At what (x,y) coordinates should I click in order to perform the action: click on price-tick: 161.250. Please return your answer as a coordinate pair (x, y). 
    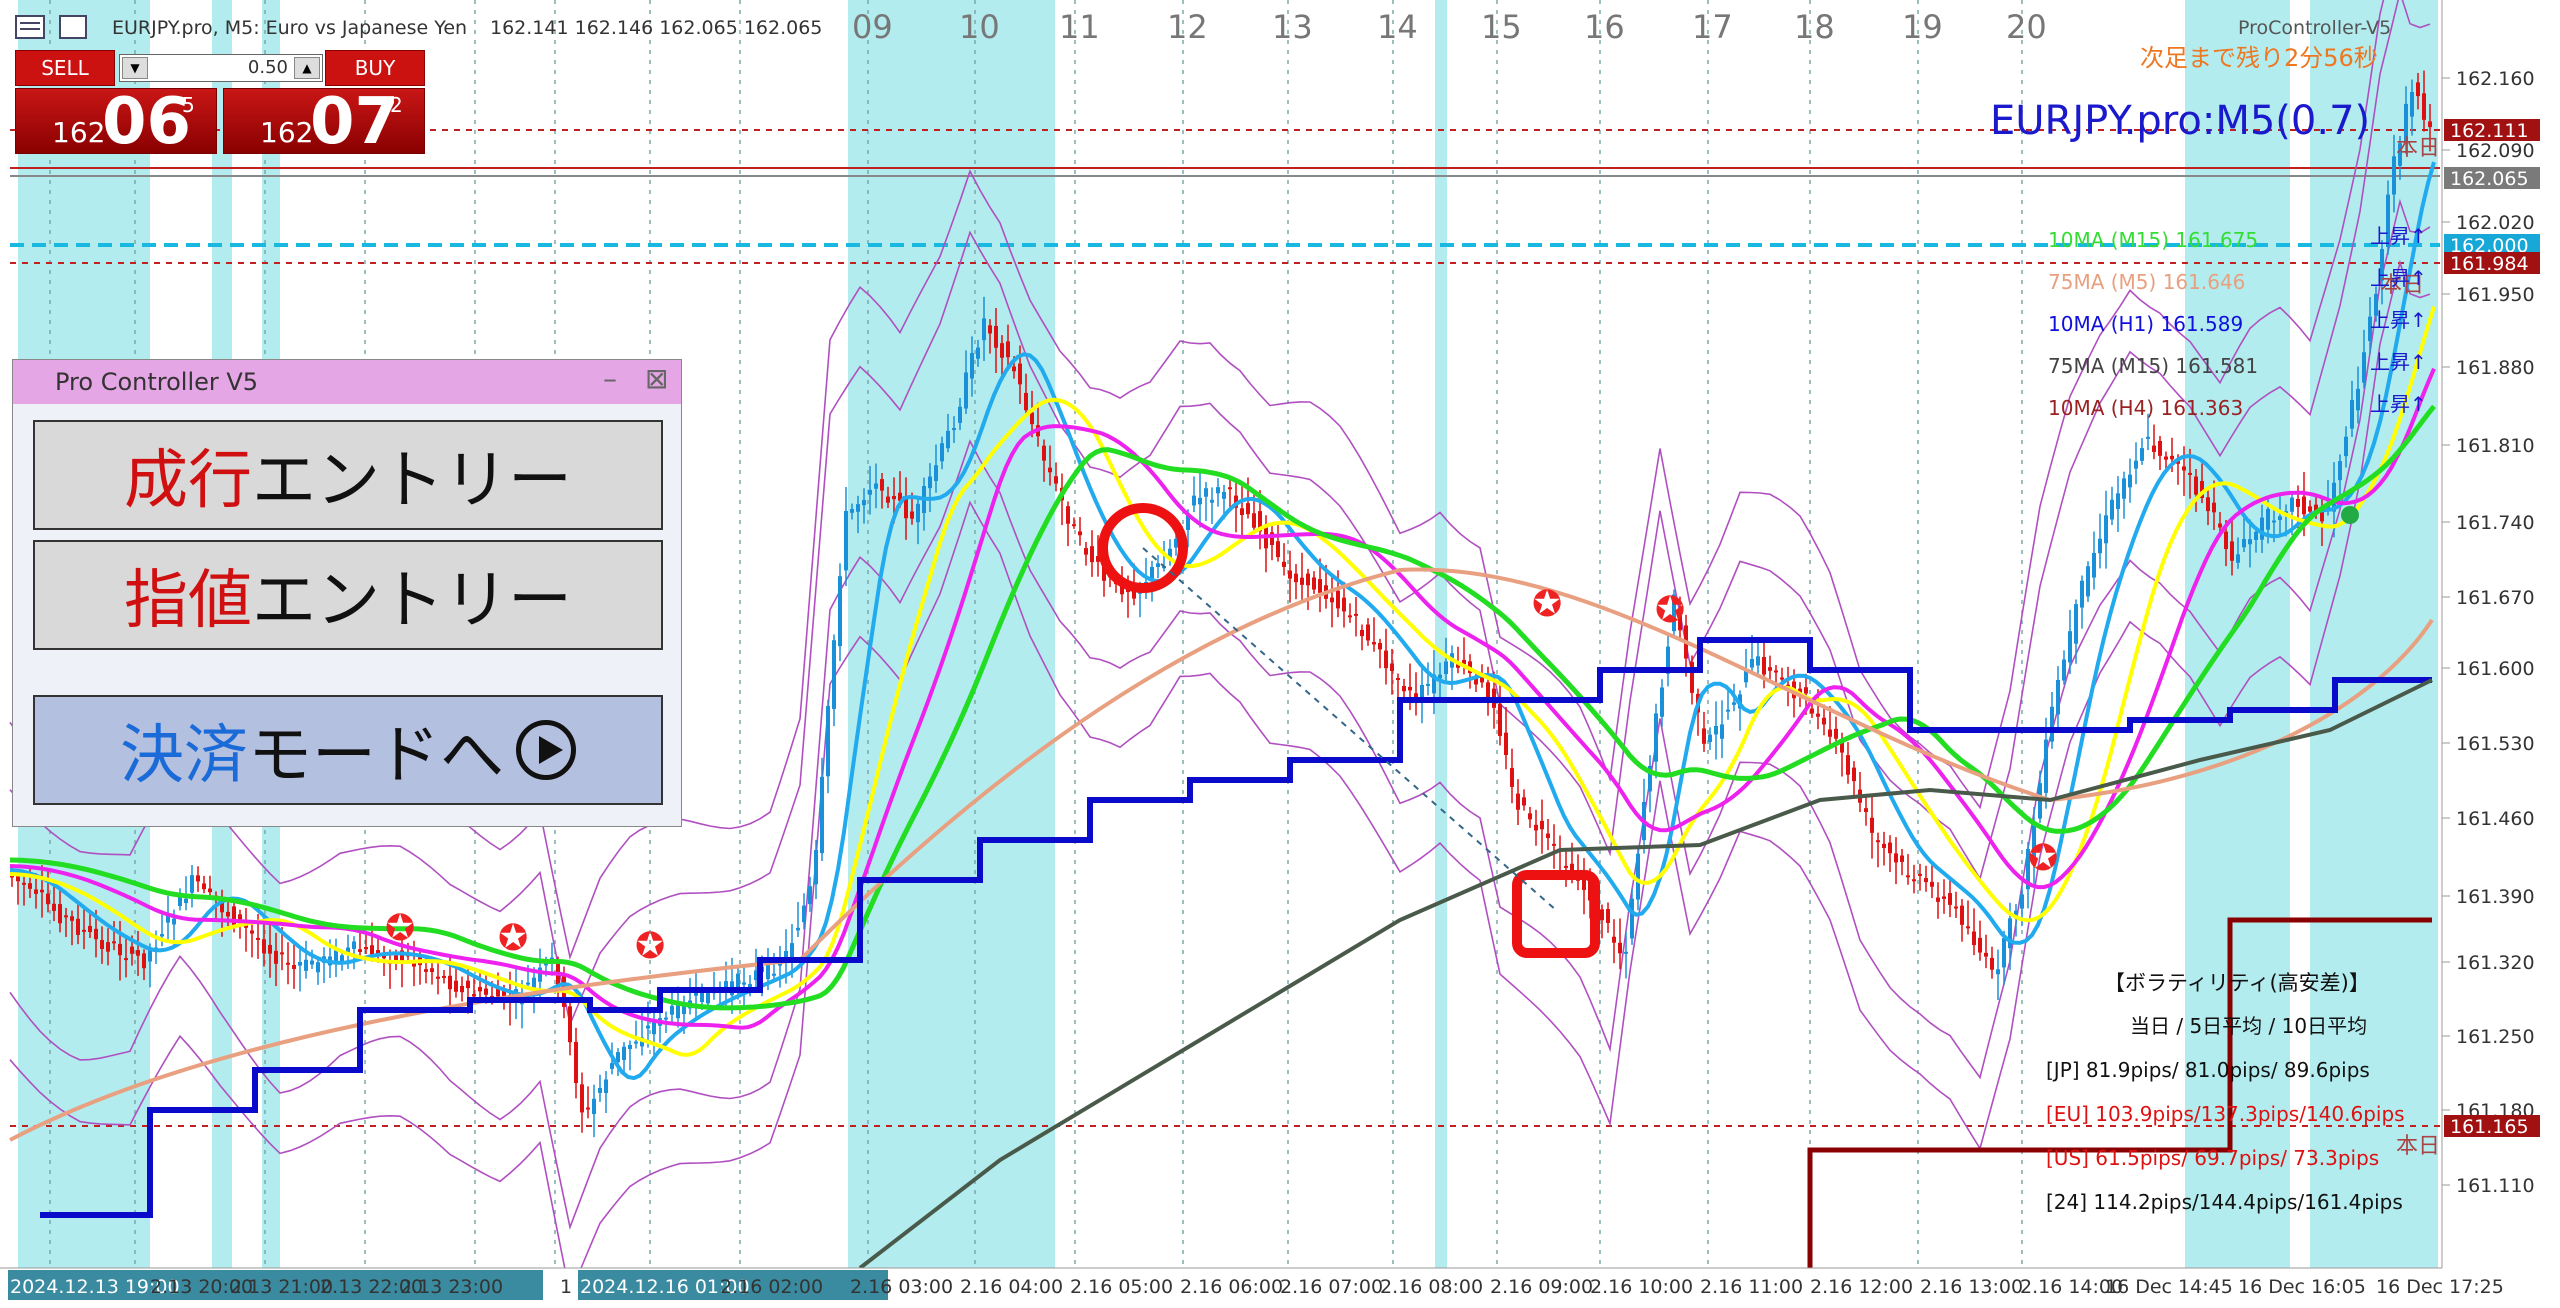
    Looking at the image, I should click on (2495, 1037).